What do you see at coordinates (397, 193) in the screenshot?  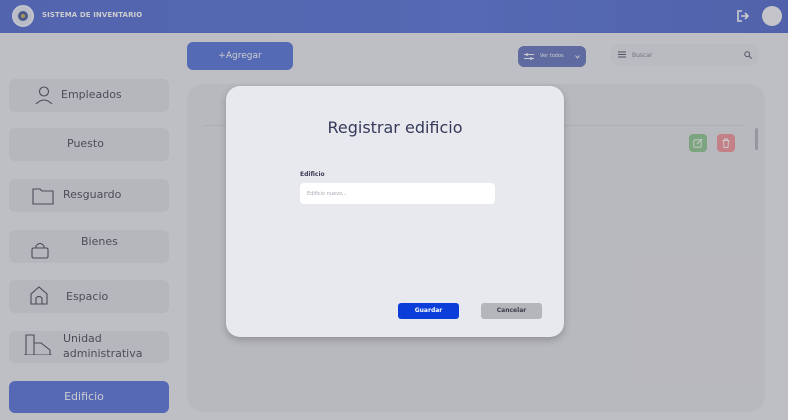 I see `building-name-input` at bounding box center [397, 193].